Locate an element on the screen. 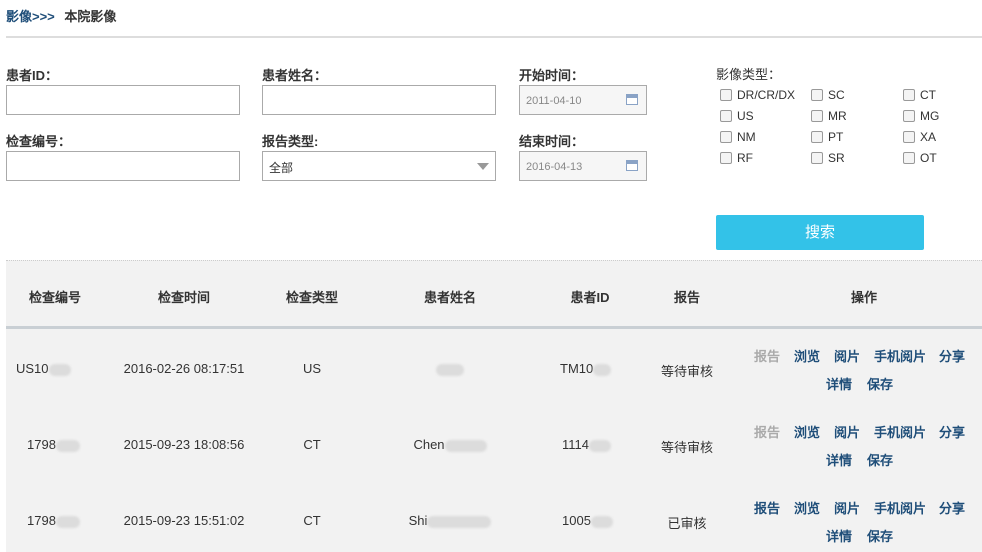 The width and height of the screenshot is (982, 552). cell-exam-time: 2015-09-23 18:08:56 is located at coordinates (184, 444).